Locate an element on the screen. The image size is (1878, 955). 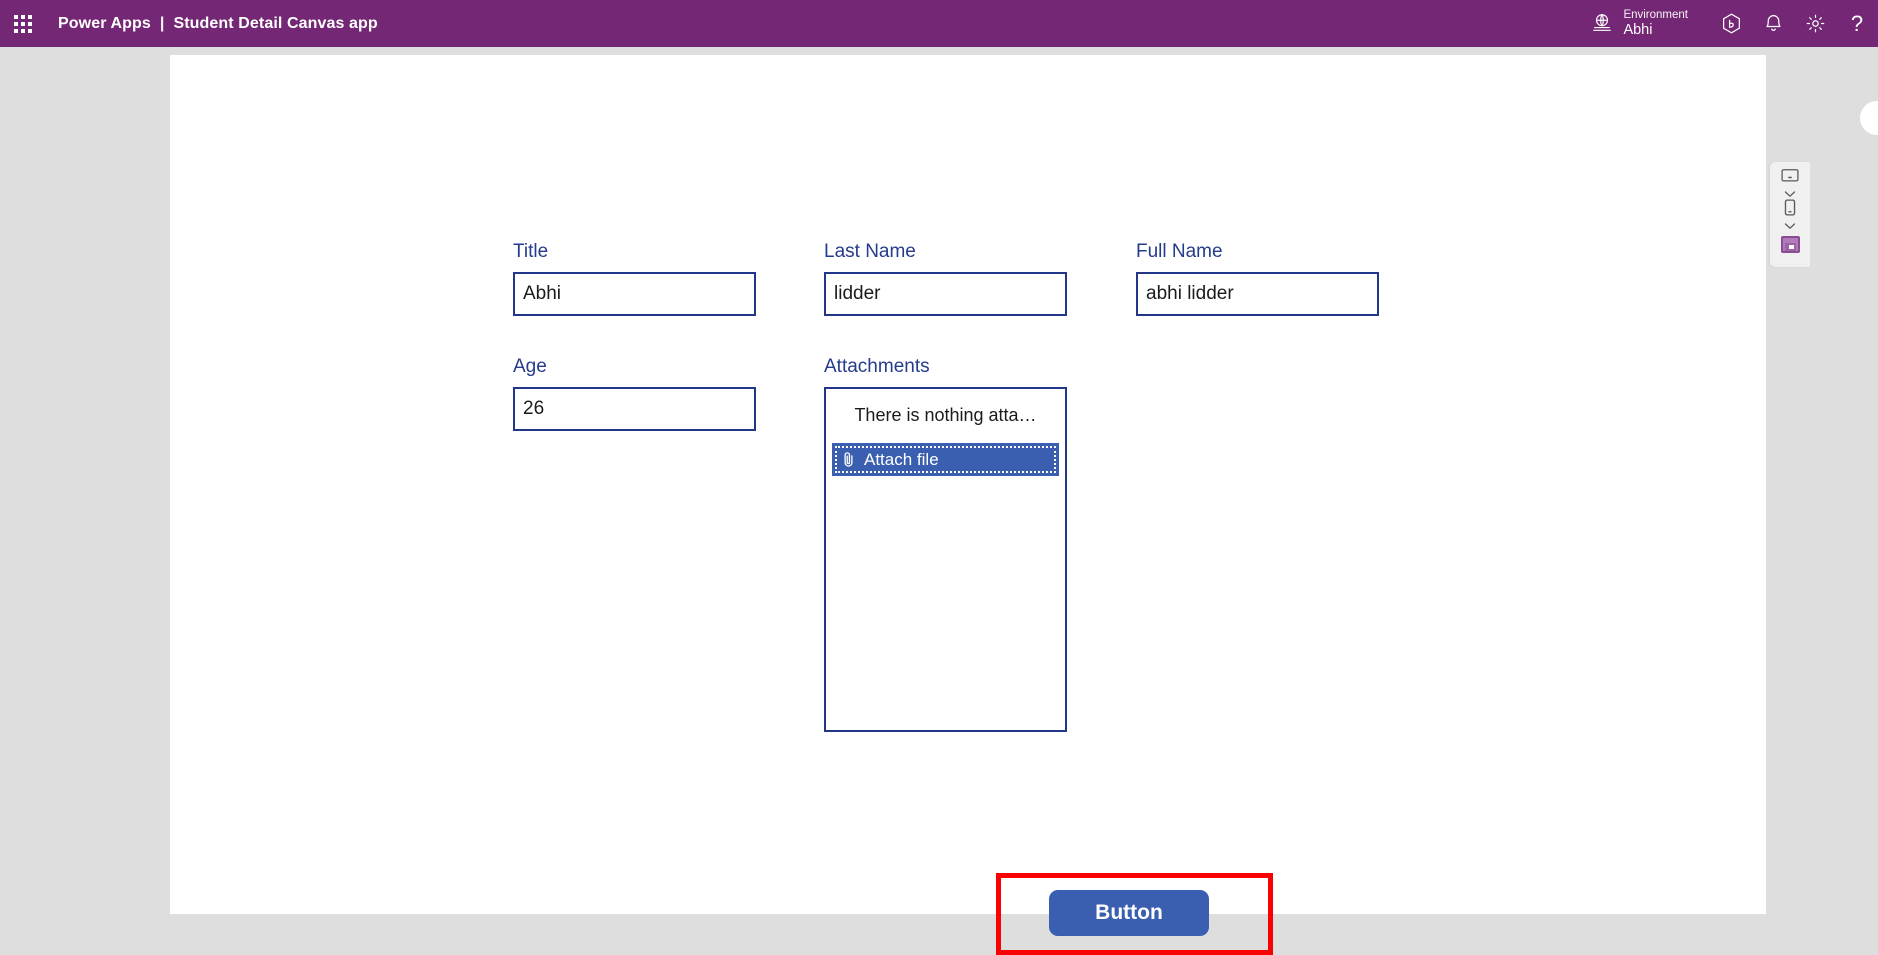
notifications-button is located at coordinates (1773, 23).